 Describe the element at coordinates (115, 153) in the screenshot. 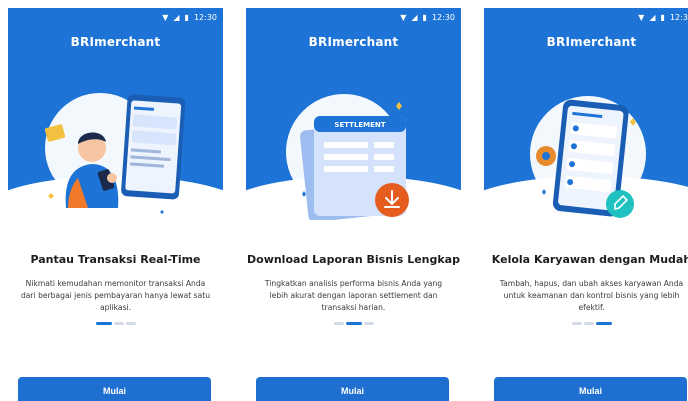

I see `person-with-phone-illustration` at that location.